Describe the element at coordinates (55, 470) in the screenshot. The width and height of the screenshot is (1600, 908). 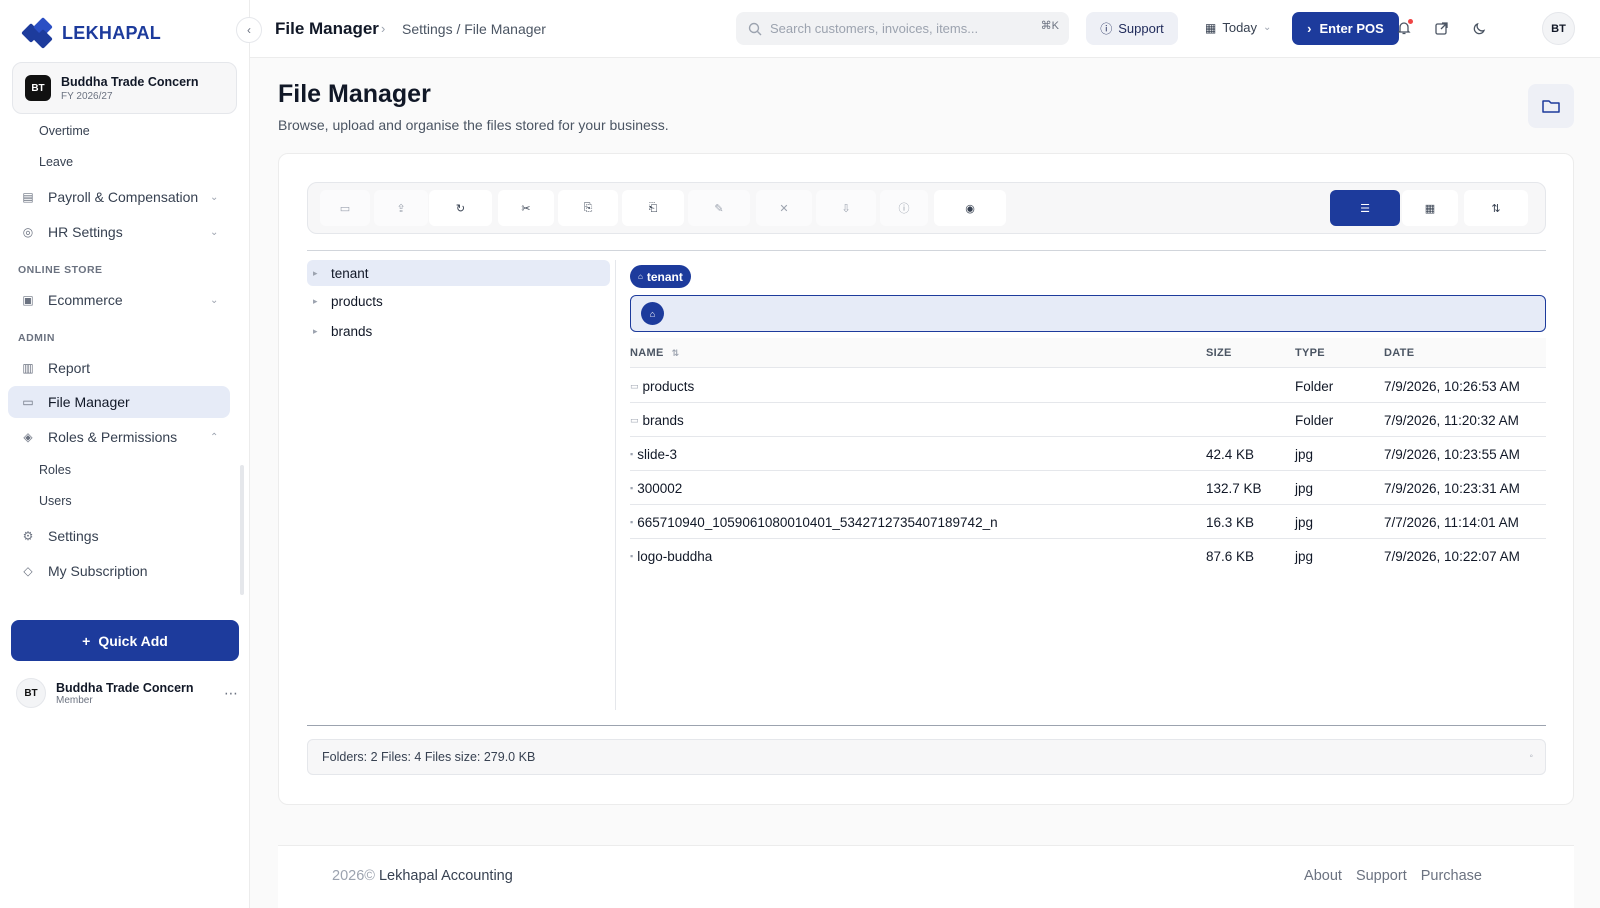
I see `sidebar-item-roles: Roles` at that location.